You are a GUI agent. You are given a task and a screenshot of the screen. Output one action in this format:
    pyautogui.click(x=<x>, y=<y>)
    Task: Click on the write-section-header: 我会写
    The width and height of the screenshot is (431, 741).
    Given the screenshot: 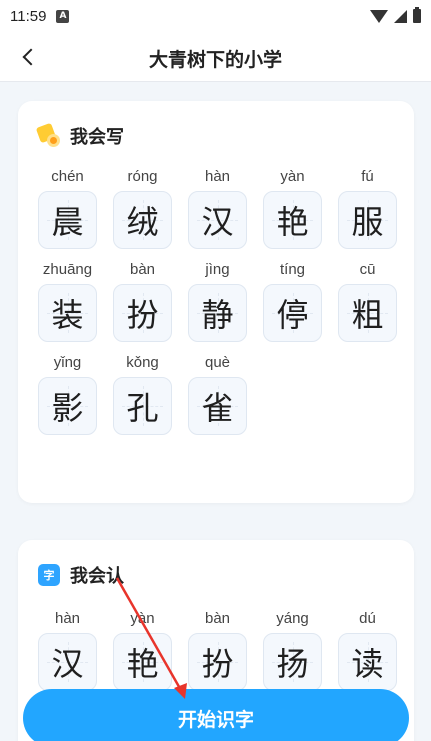 What is the action you would take?
    pyautogui.click(x=79, y=135)
    